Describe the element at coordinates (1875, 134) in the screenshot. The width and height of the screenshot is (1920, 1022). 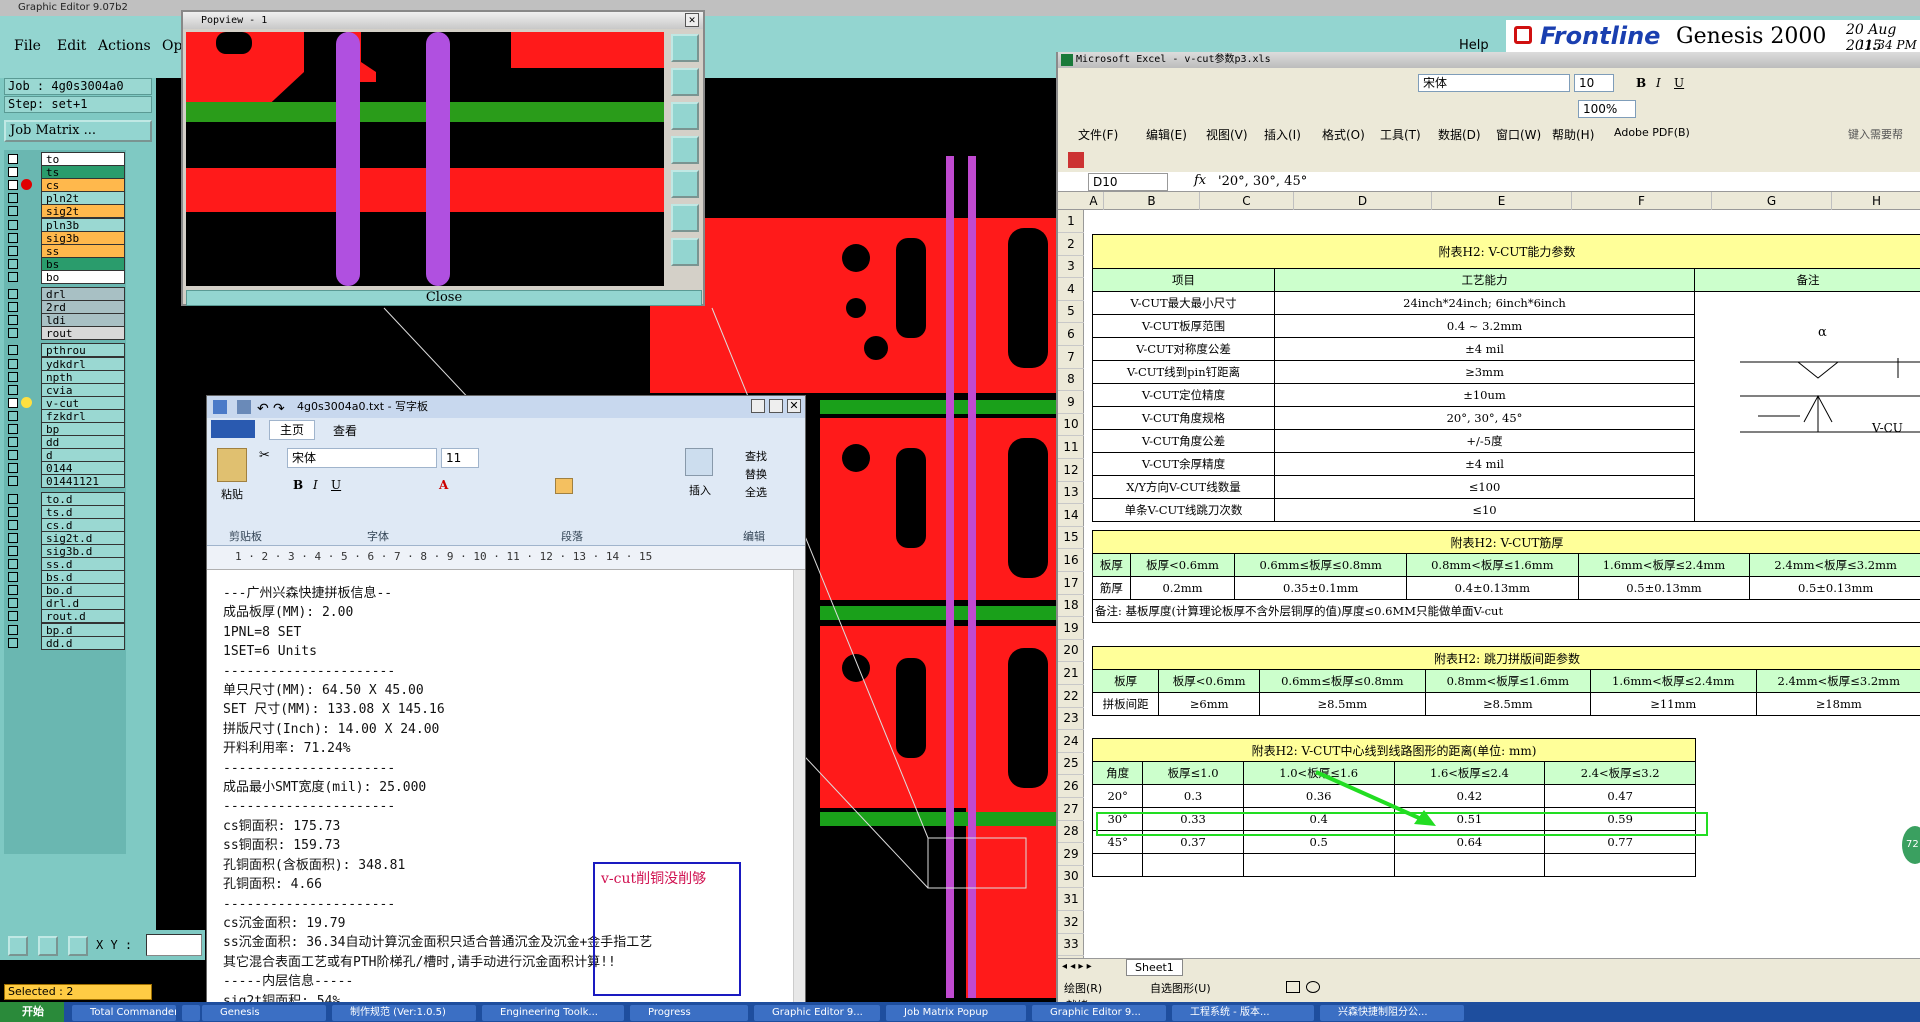
I see `help-search-hint: 键入需要帮` at that location.